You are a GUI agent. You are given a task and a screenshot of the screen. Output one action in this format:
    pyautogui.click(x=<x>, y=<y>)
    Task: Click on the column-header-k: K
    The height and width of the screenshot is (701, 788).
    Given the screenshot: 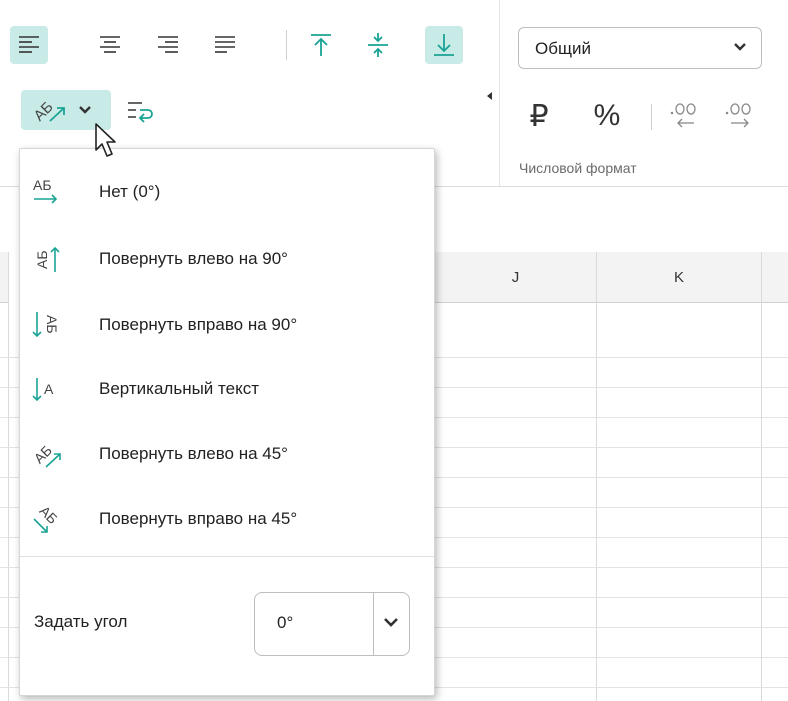 What is the action you would take?
    pyautogui.click(x=679, y=277)
    